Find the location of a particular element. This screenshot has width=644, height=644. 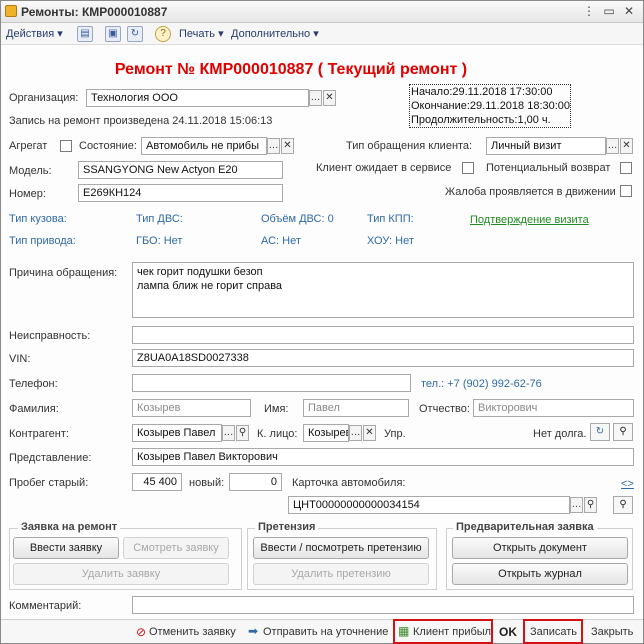

no-debt-label: Нет долга. is located at coordinates (560, 434).